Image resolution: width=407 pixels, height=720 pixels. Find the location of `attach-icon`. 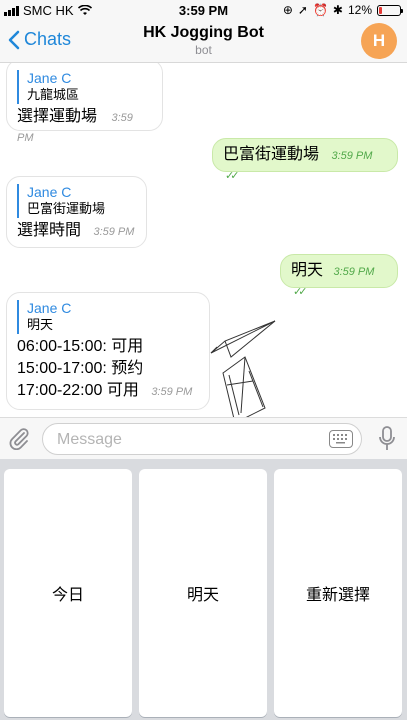

attach-icon is located at coordinates (19, 438).